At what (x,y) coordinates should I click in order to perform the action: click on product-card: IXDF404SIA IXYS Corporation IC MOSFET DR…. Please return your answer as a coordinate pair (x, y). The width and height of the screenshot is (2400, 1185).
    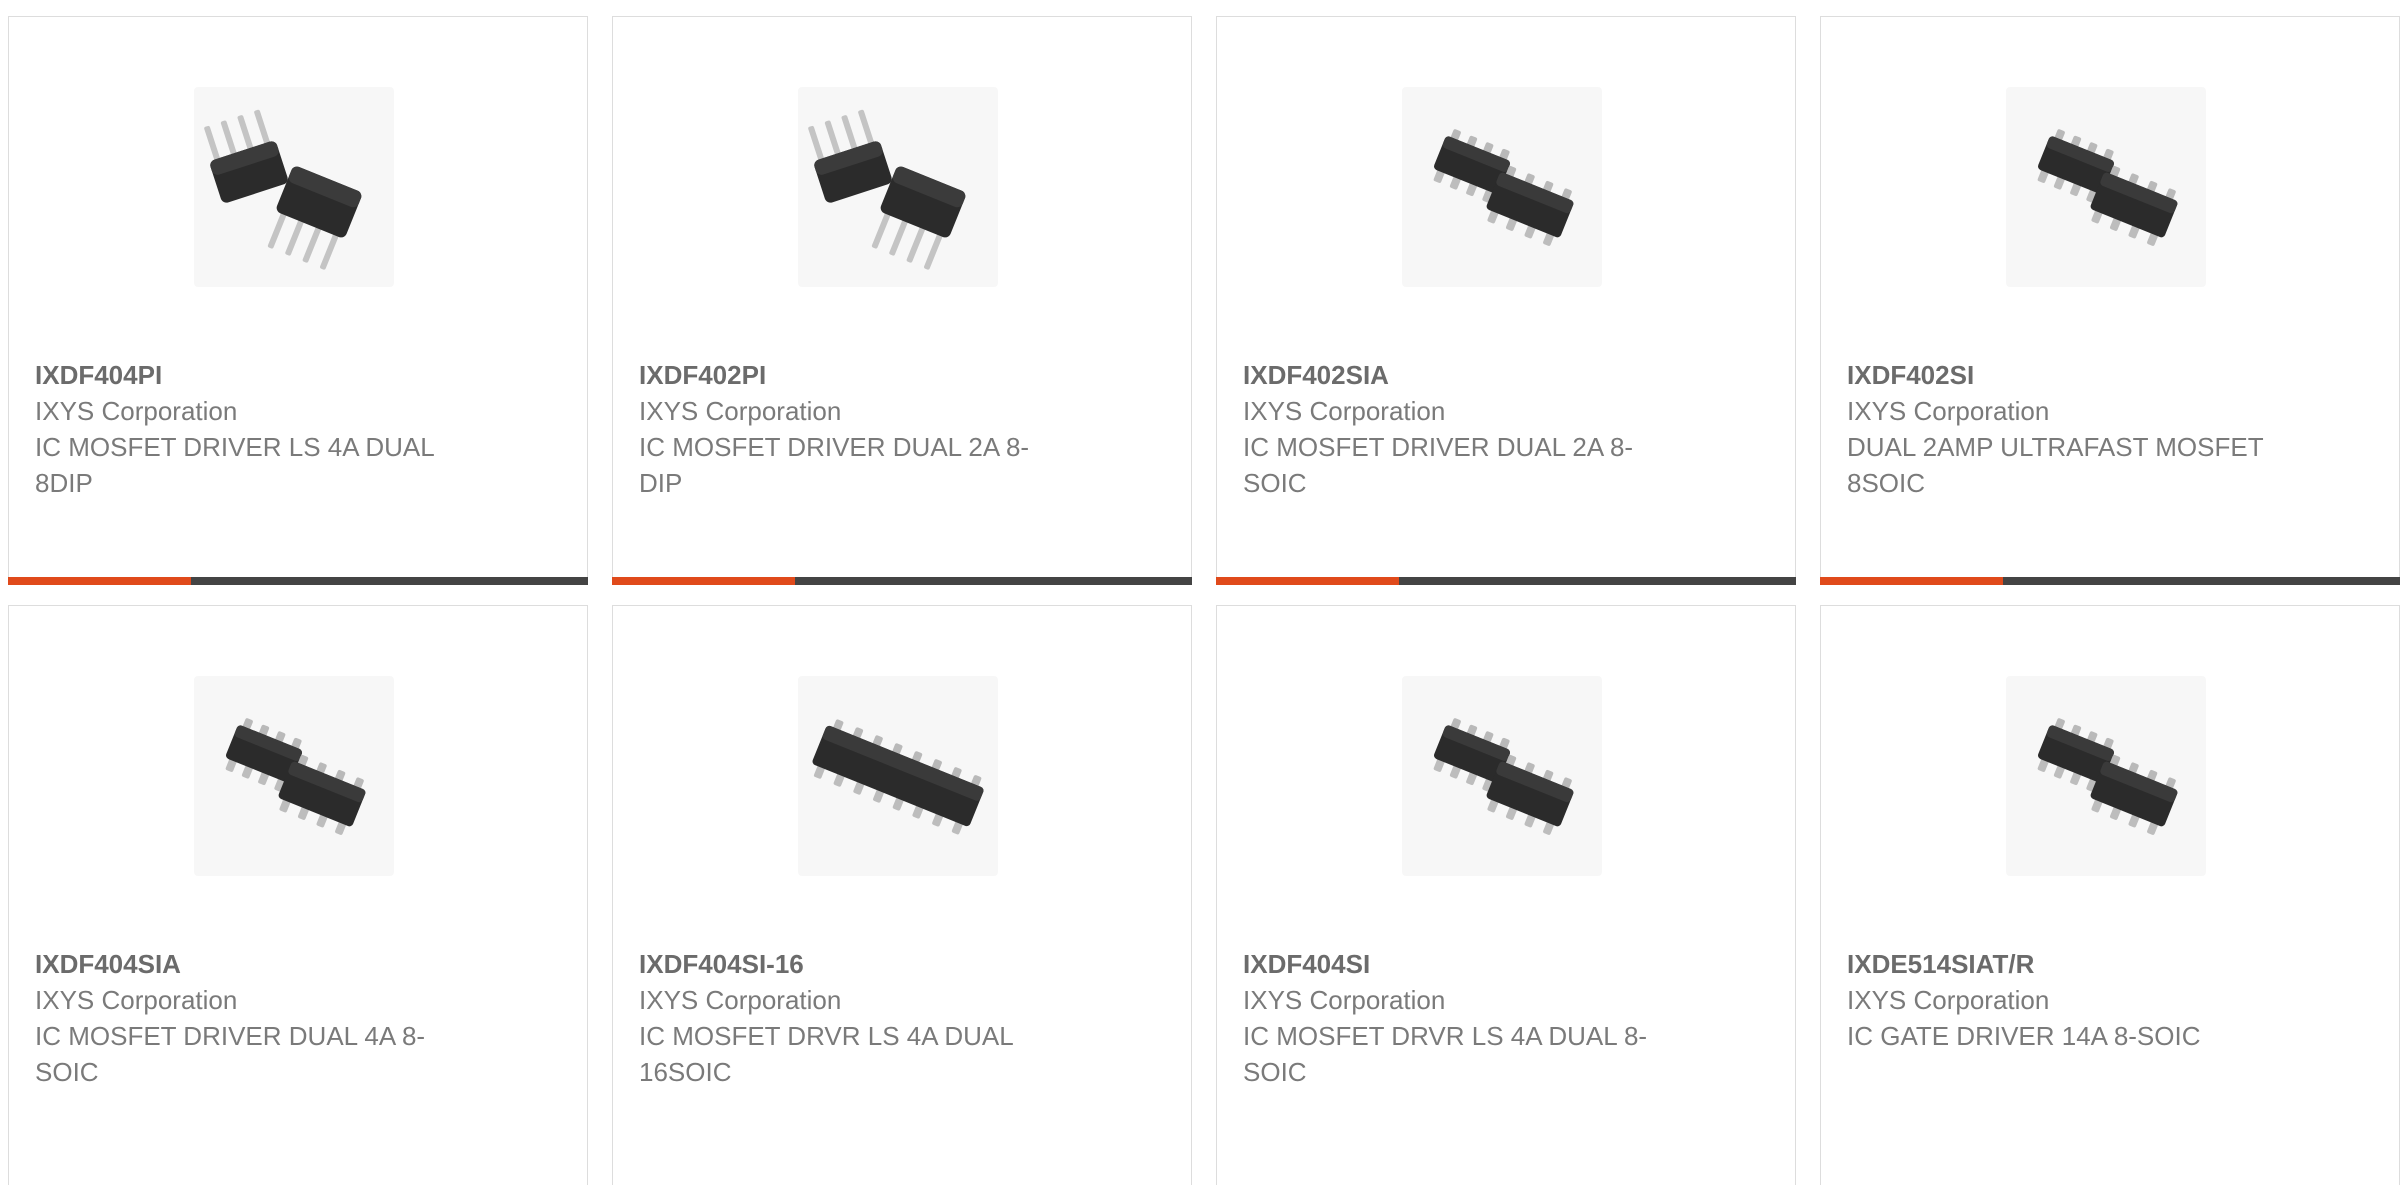
    Looking at the image, I should click on (298, 895).